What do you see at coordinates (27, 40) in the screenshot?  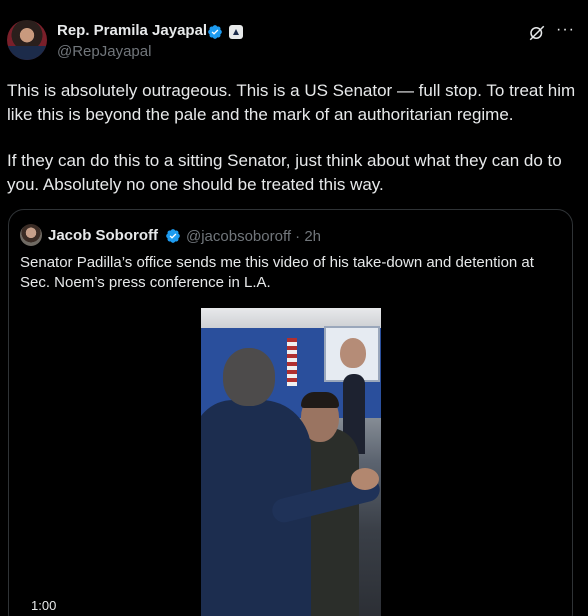 I see `author-avatar` at bounding box center [27, 40].